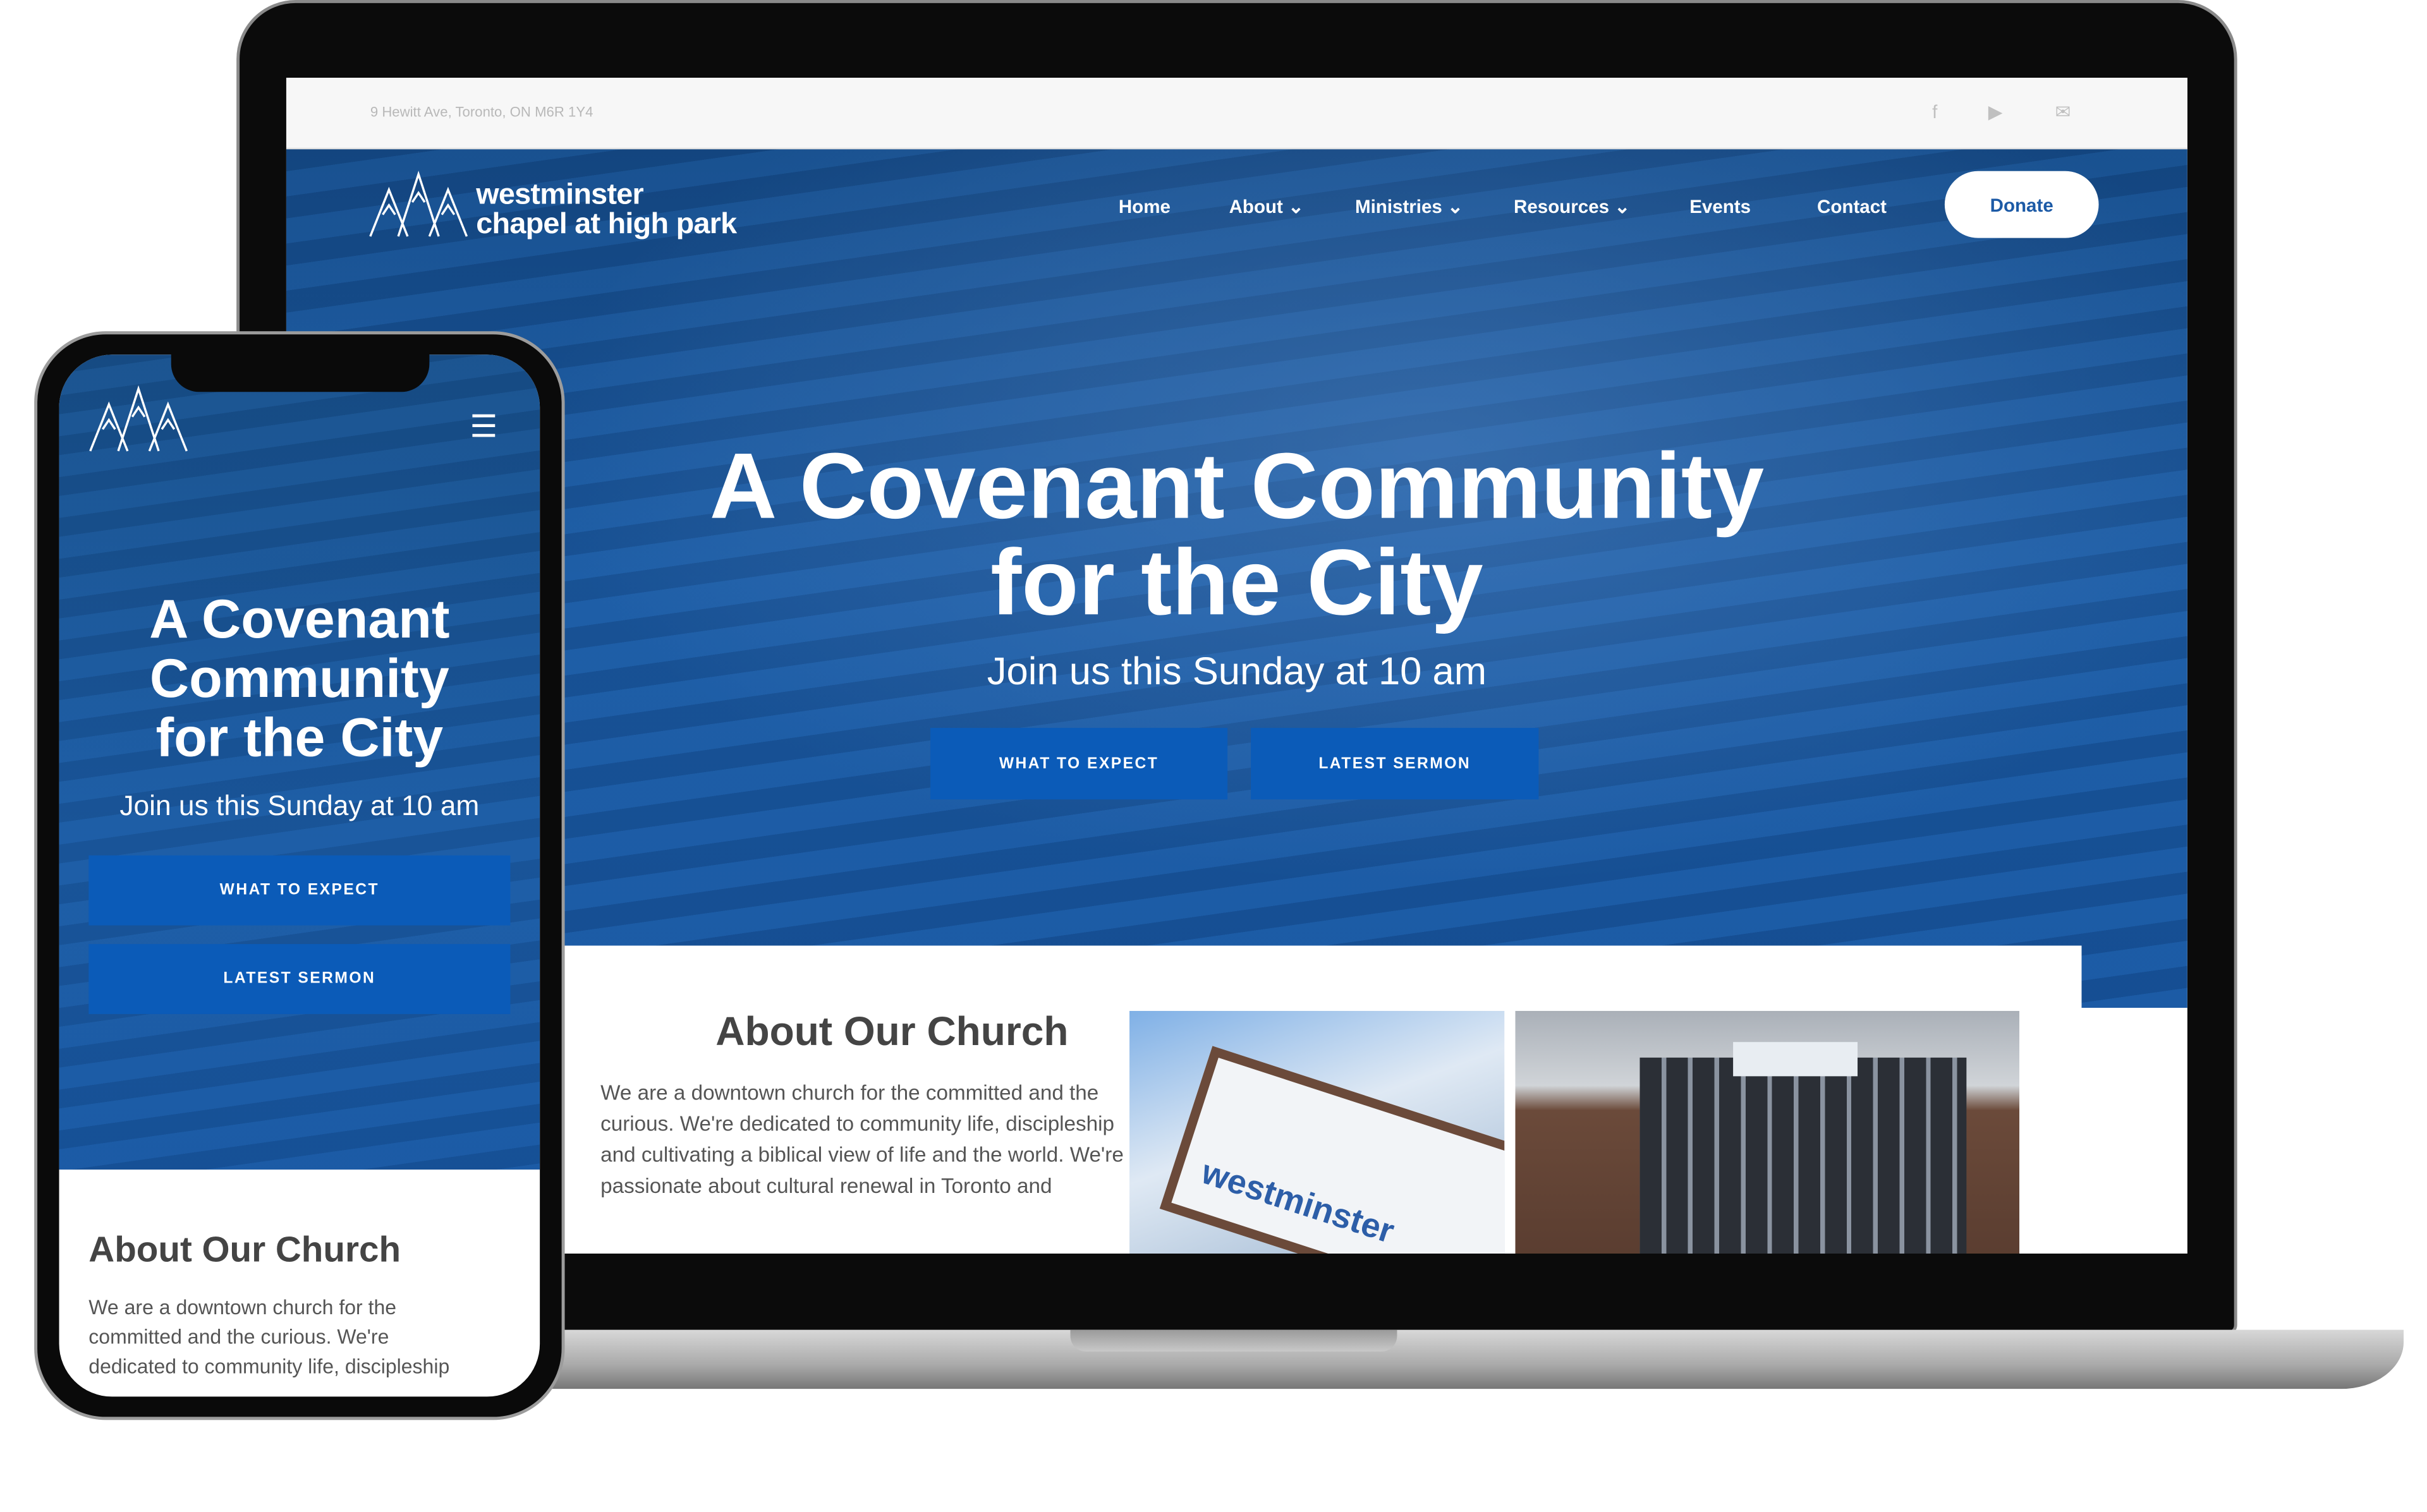 This screenshot has width=2427, height=1512. Describe the element at coordinates (138, 419) in the screenshot. I see `mobile-logo-icon` at that location.